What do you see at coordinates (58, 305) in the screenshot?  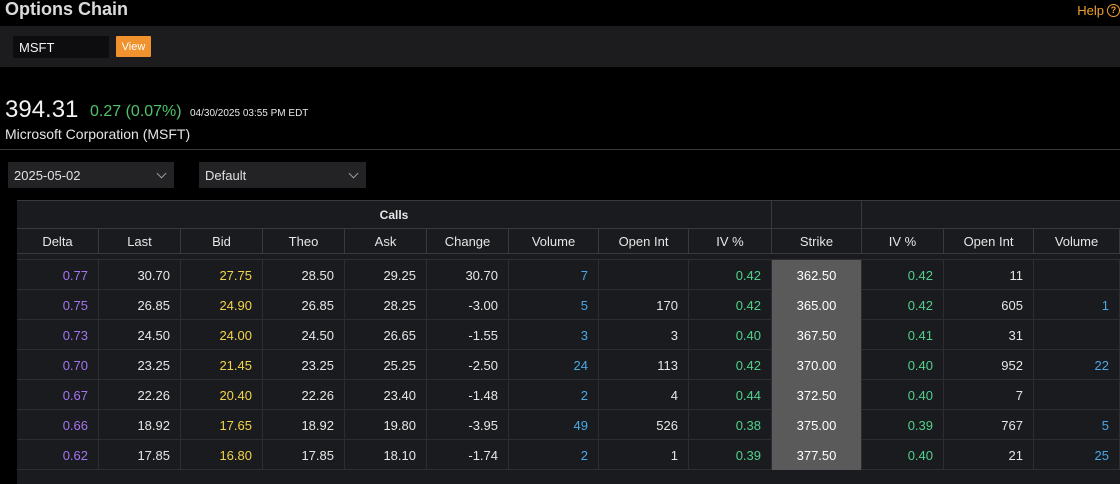 I see `cell-delta: 0.75` at bounding box center [58, 305].